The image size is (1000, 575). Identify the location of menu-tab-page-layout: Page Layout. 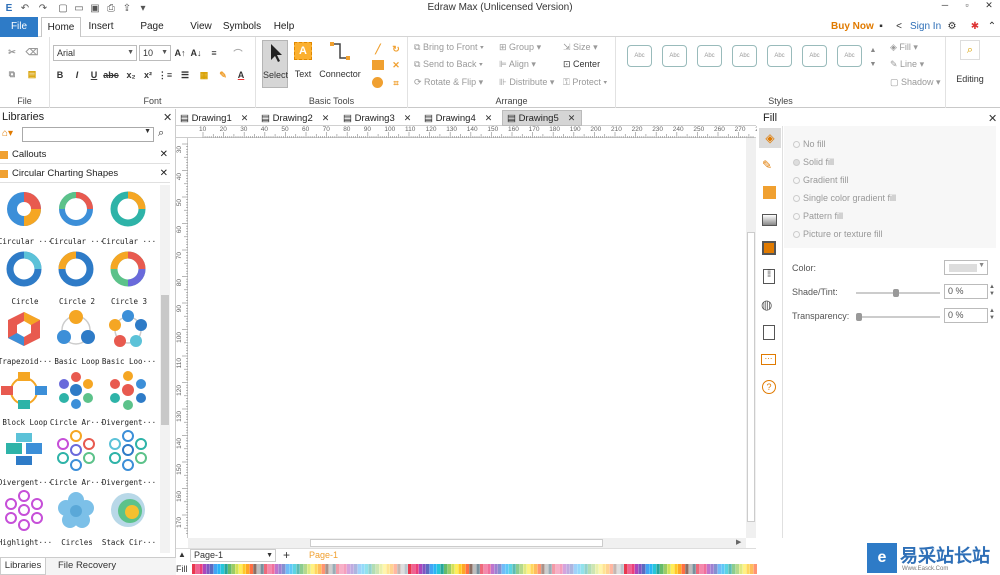
(152, 34).